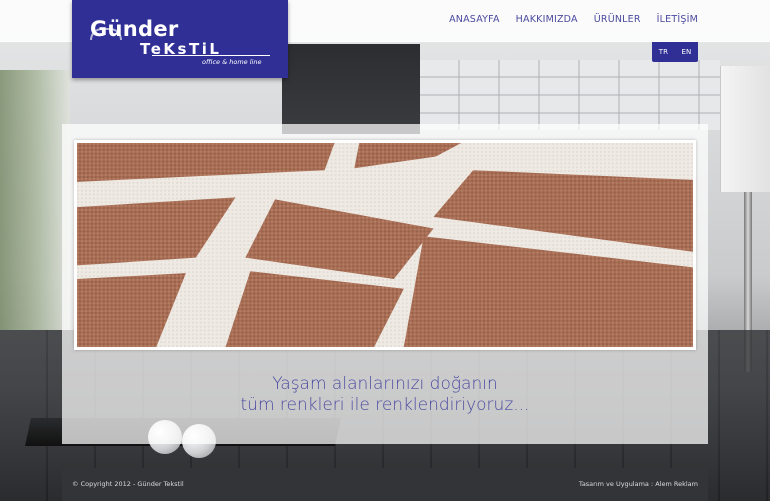 This screenshot has height=501, width=770. What do you see at coordinates (675, 52) in the screenshot?
I see `language-switcher: TR EN` at bounding box center [675, 52].